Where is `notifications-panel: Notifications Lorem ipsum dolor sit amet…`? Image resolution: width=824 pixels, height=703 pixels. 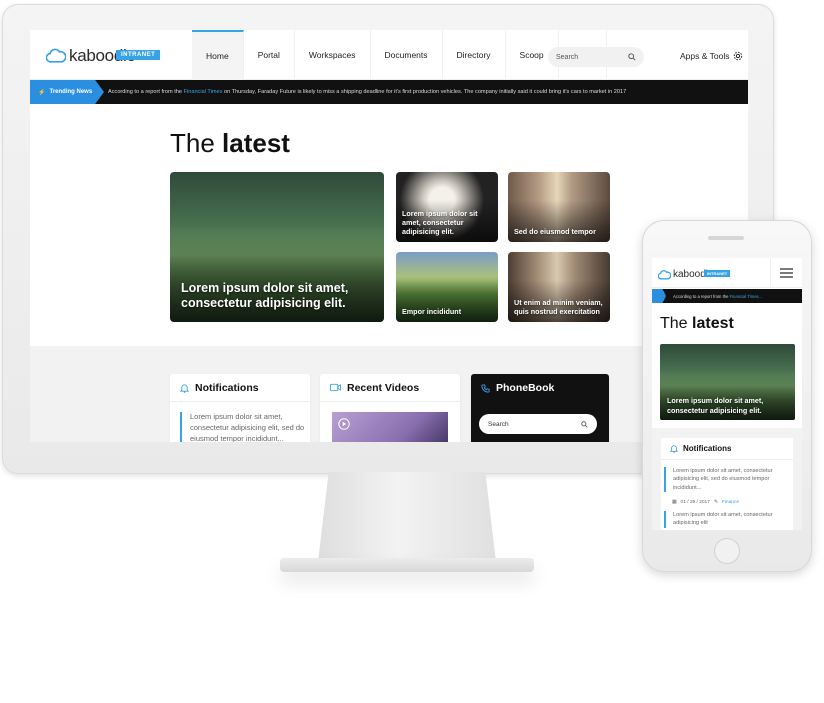
notifications-panel: Notifications Lorem ipsum dolor sit amet… is located at coordinates (240, 408).